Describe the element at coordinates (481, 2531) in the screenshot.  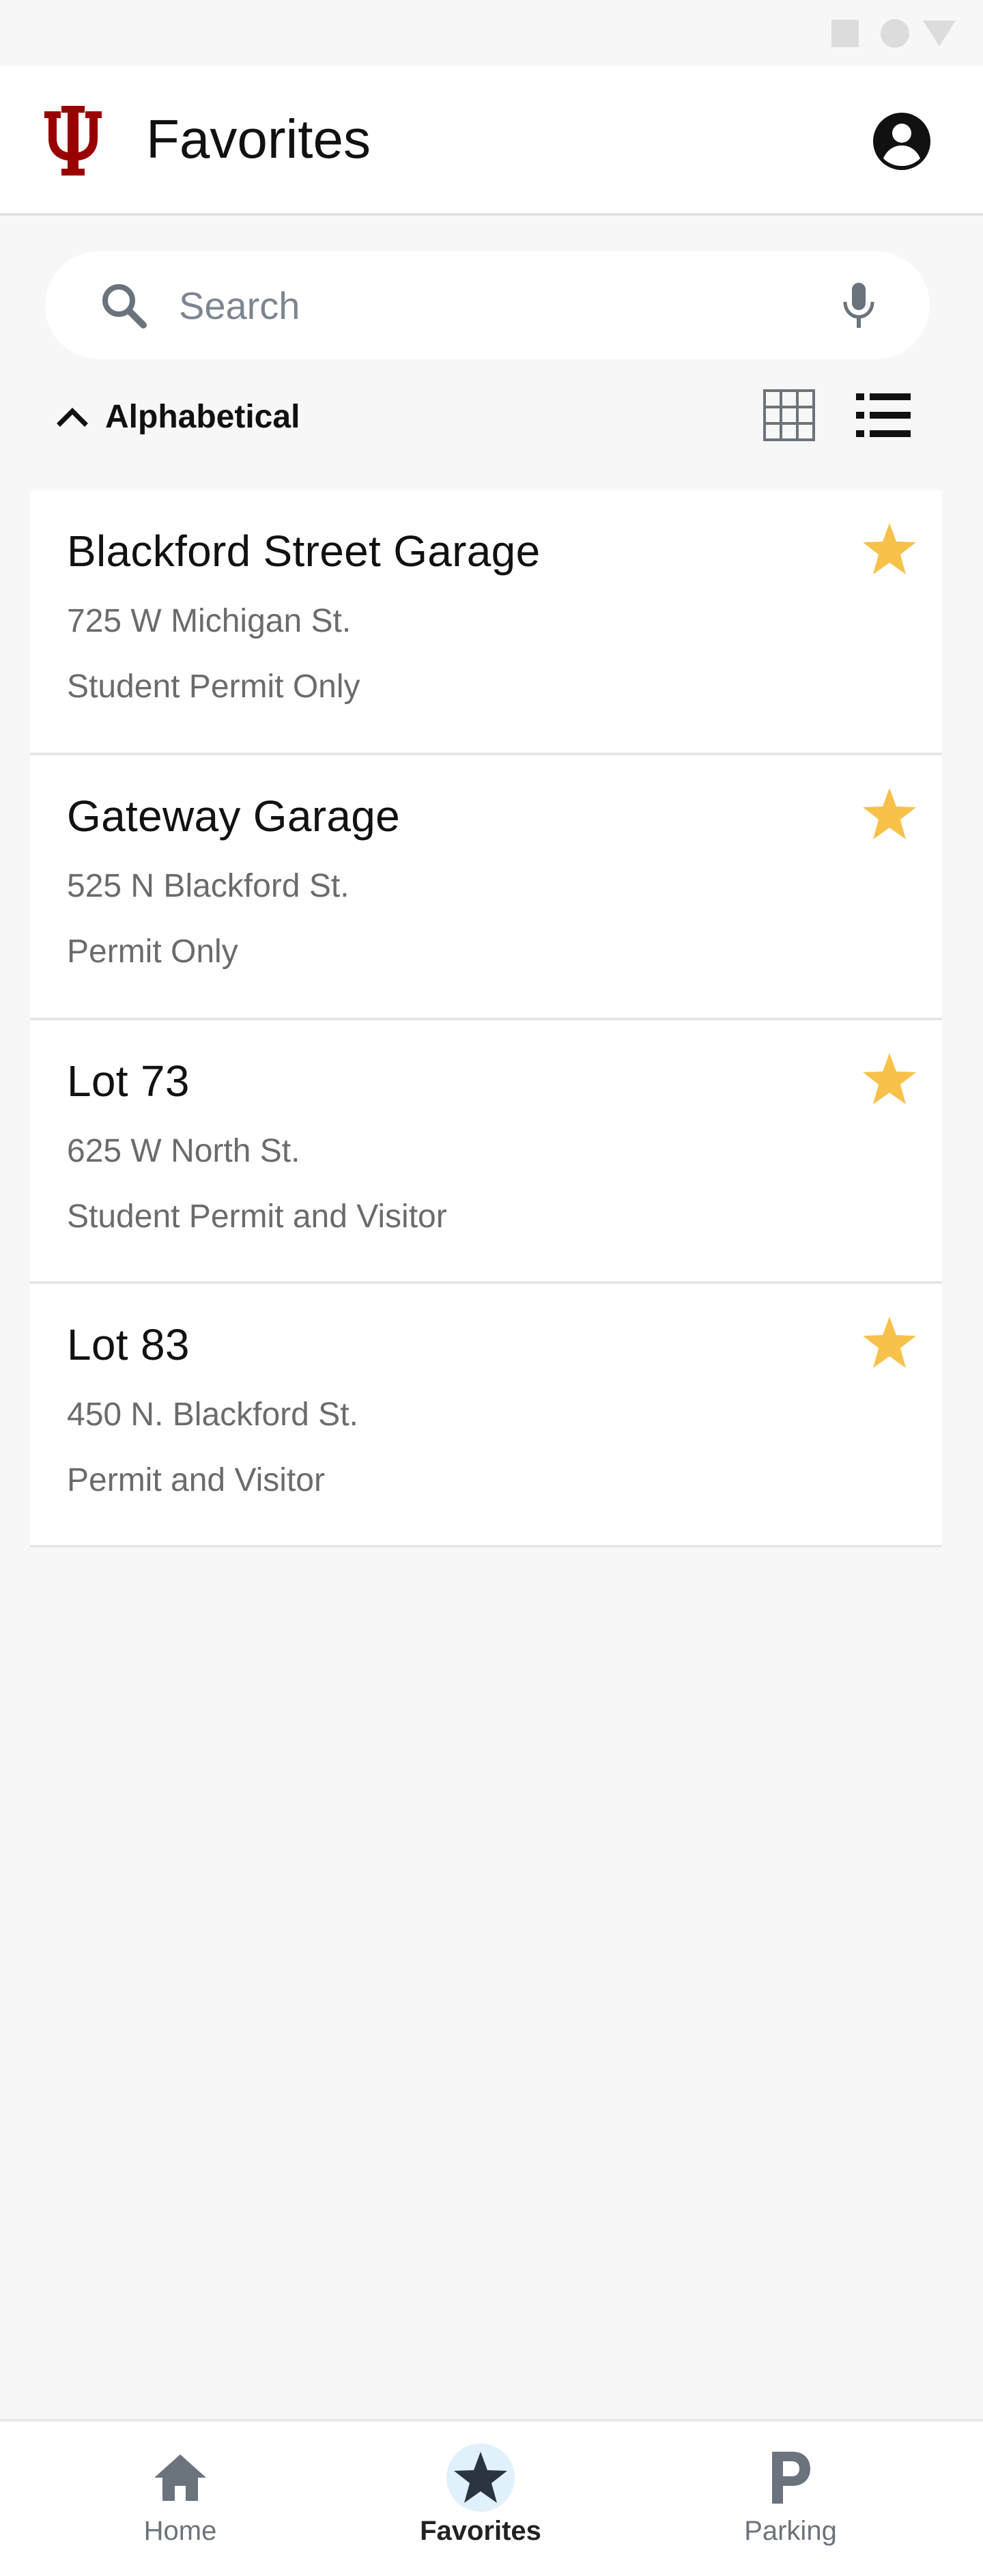
I see `nav-label-favorites: Favorites` at that location.